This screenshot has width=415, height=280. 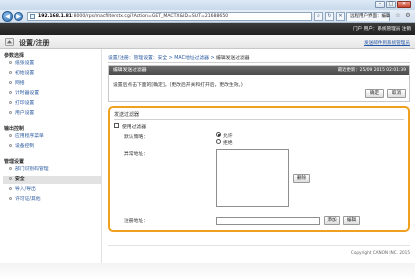 I want to click on minimize-button: –, so click(x=380, y=4).